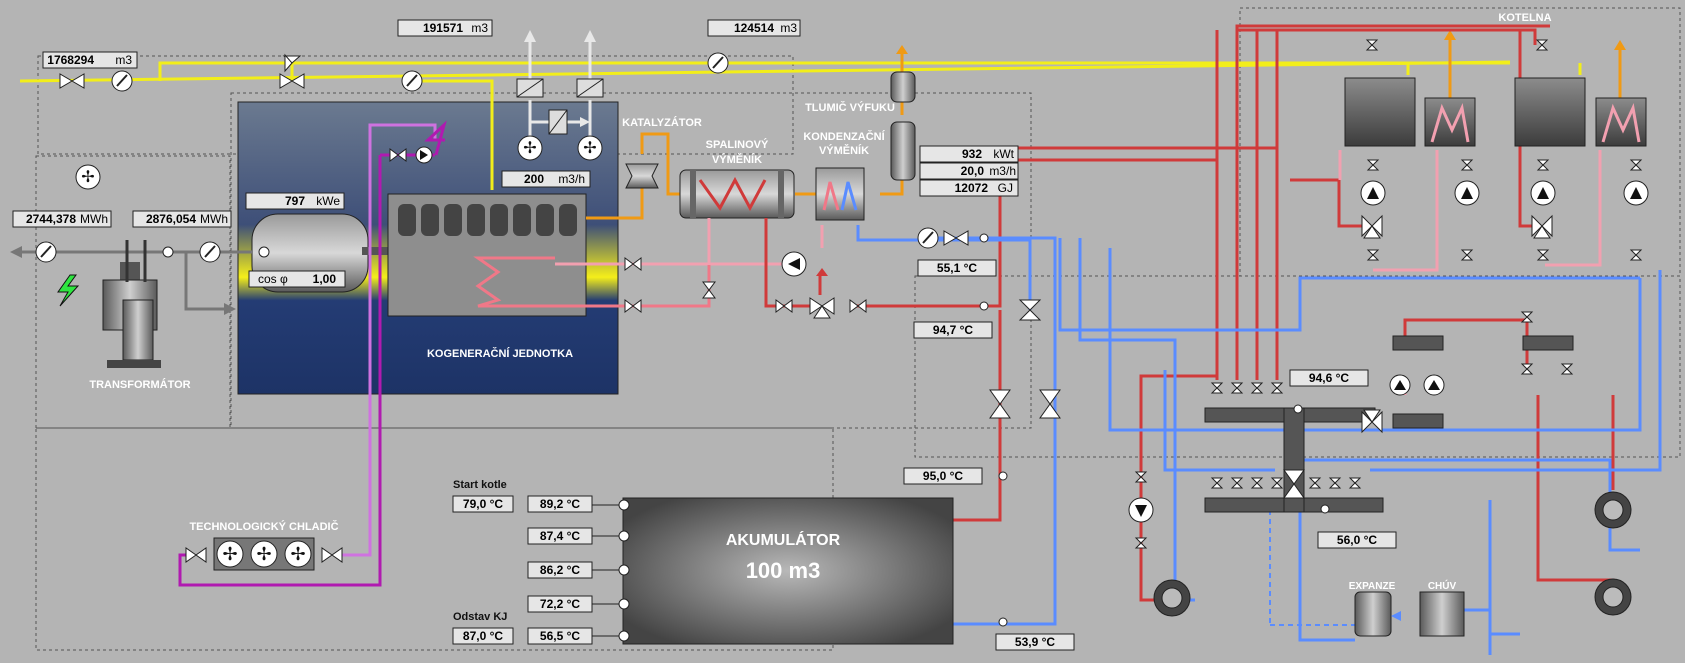  Describe the element at coordinates (171, 219) in the screenshot. I see `svg-text: 2876,054` at that location.